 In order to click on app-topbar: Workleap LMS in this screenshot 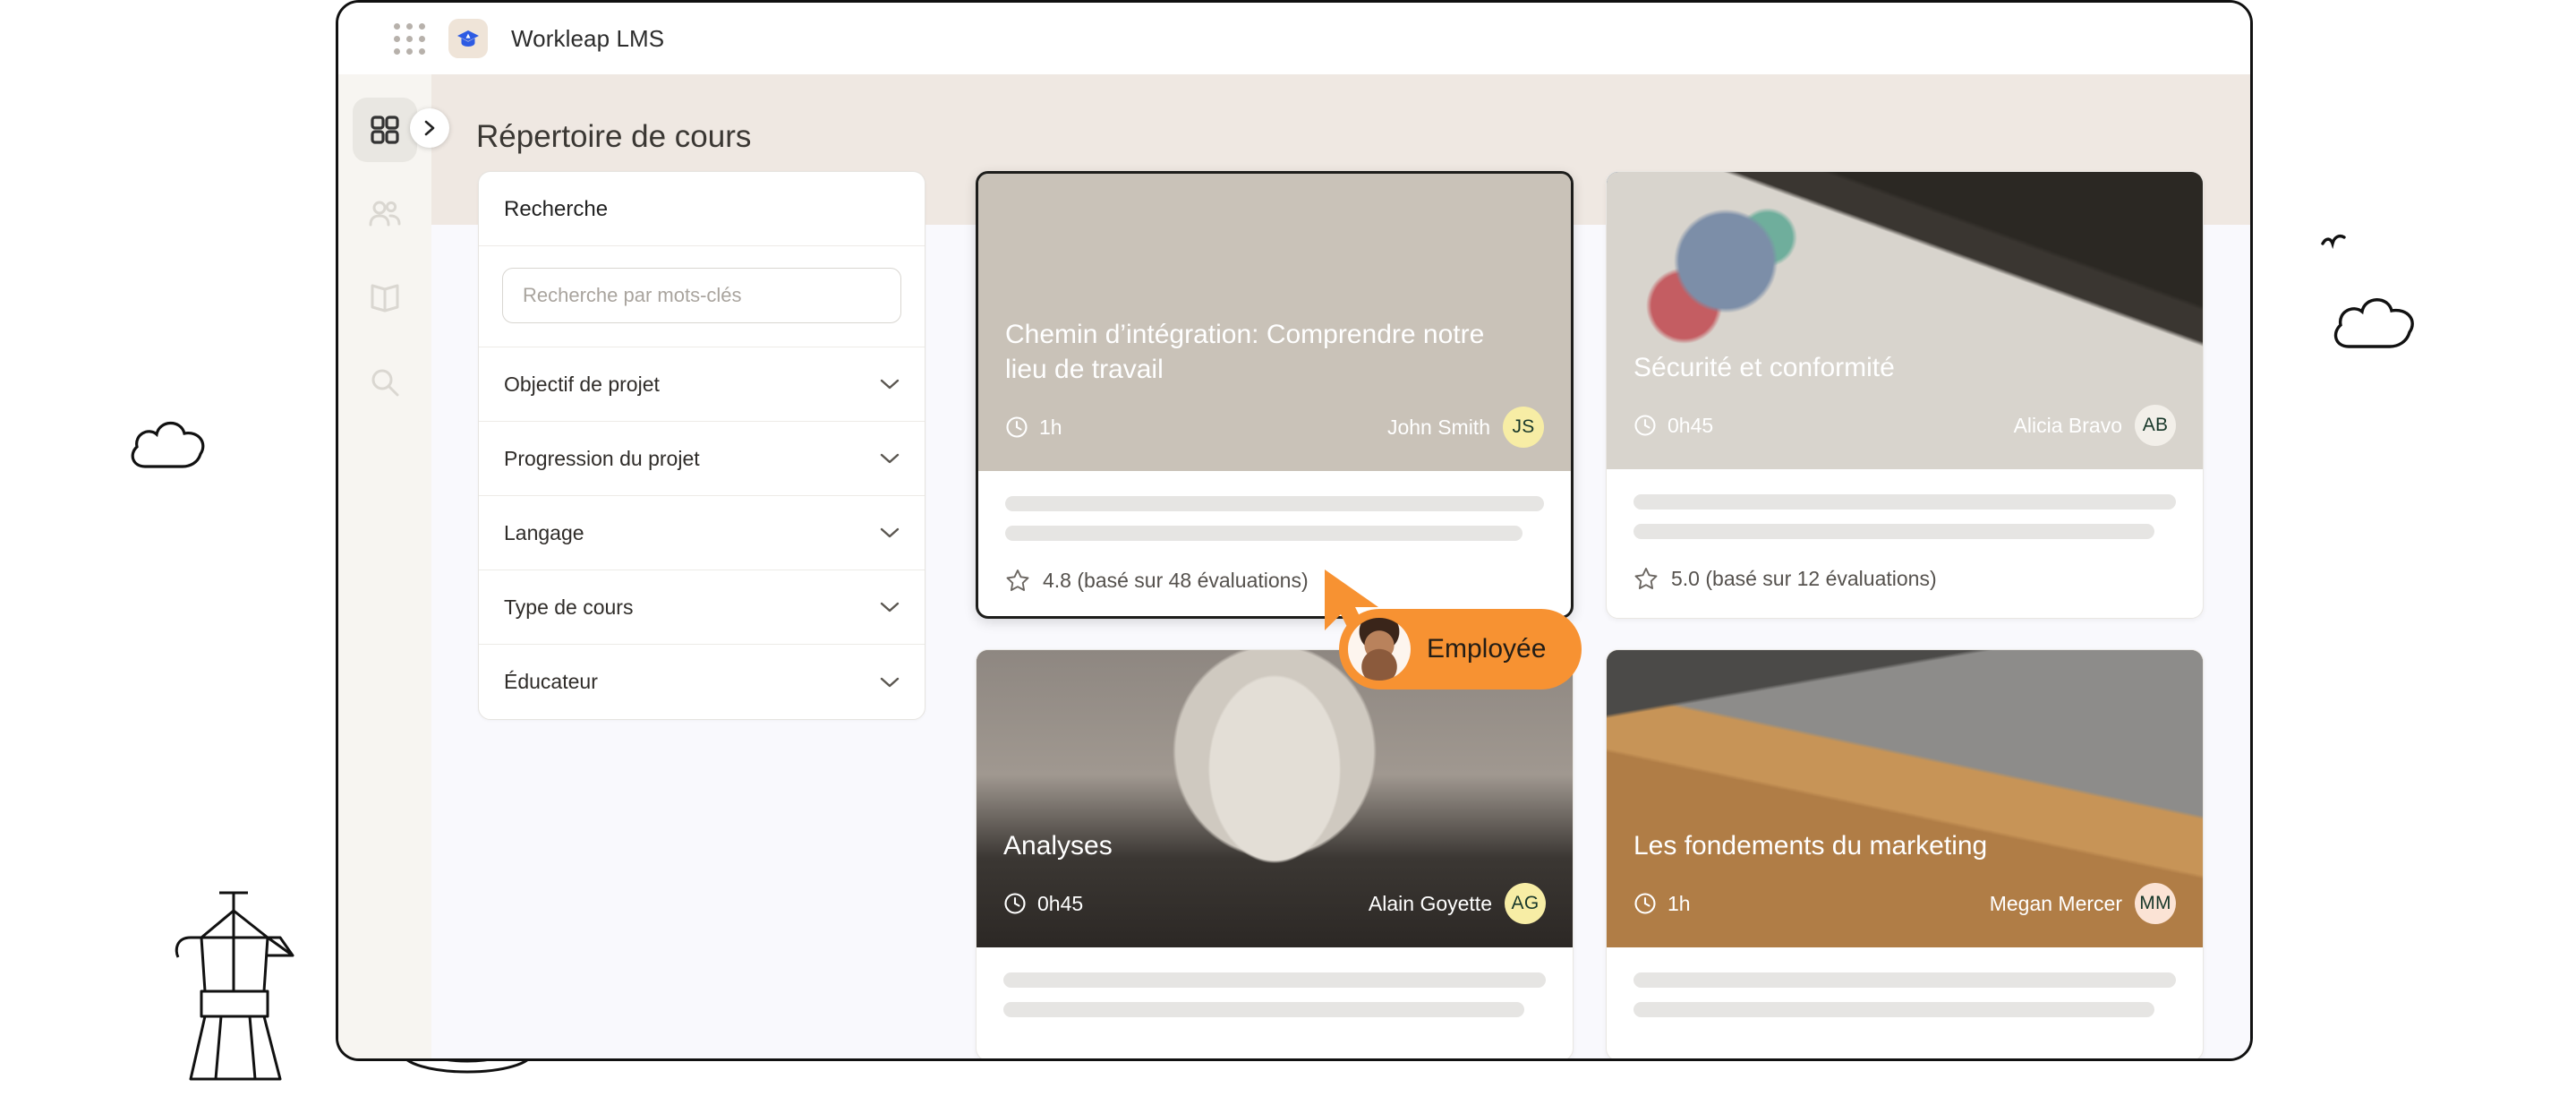, I will do `click(1294, 38)`.